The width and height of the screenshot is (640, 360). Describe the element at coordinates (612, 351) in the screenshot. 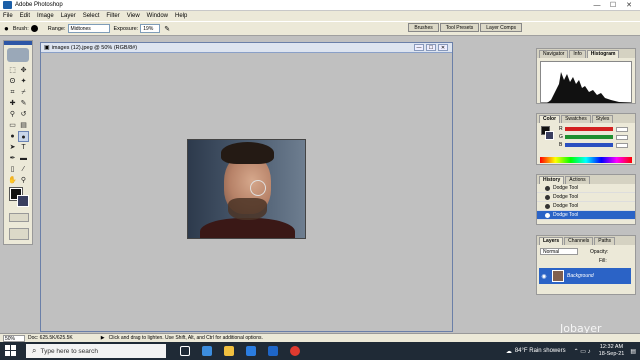

I see `clock: 12:32 AM 18-Sep-21` at that location.